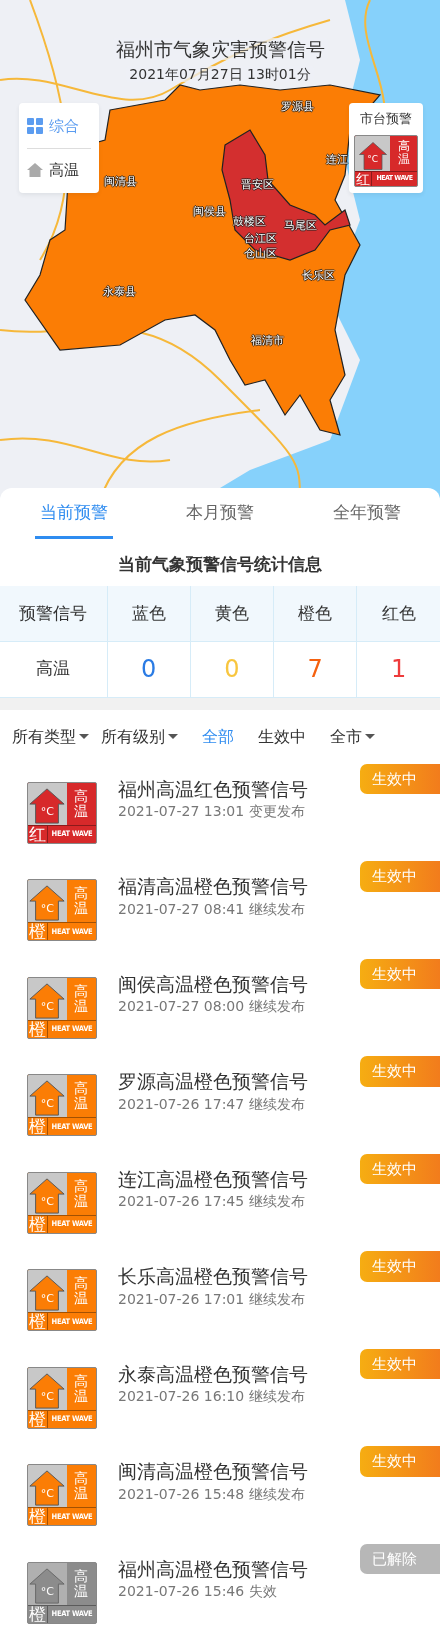  I want to click on filter-button: 全部, so click(218, 736).